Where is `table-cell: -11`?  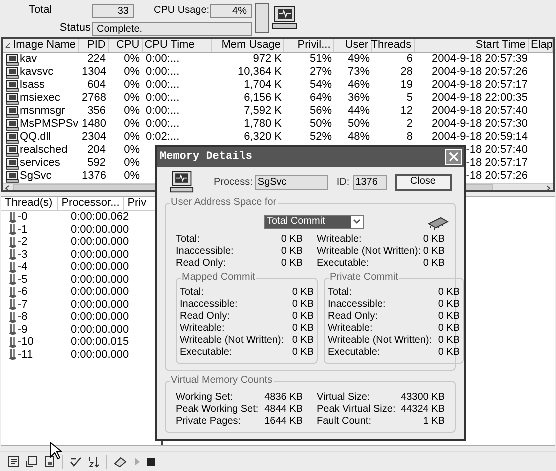
table-cell: -11 is located at coordinates (26, 354).